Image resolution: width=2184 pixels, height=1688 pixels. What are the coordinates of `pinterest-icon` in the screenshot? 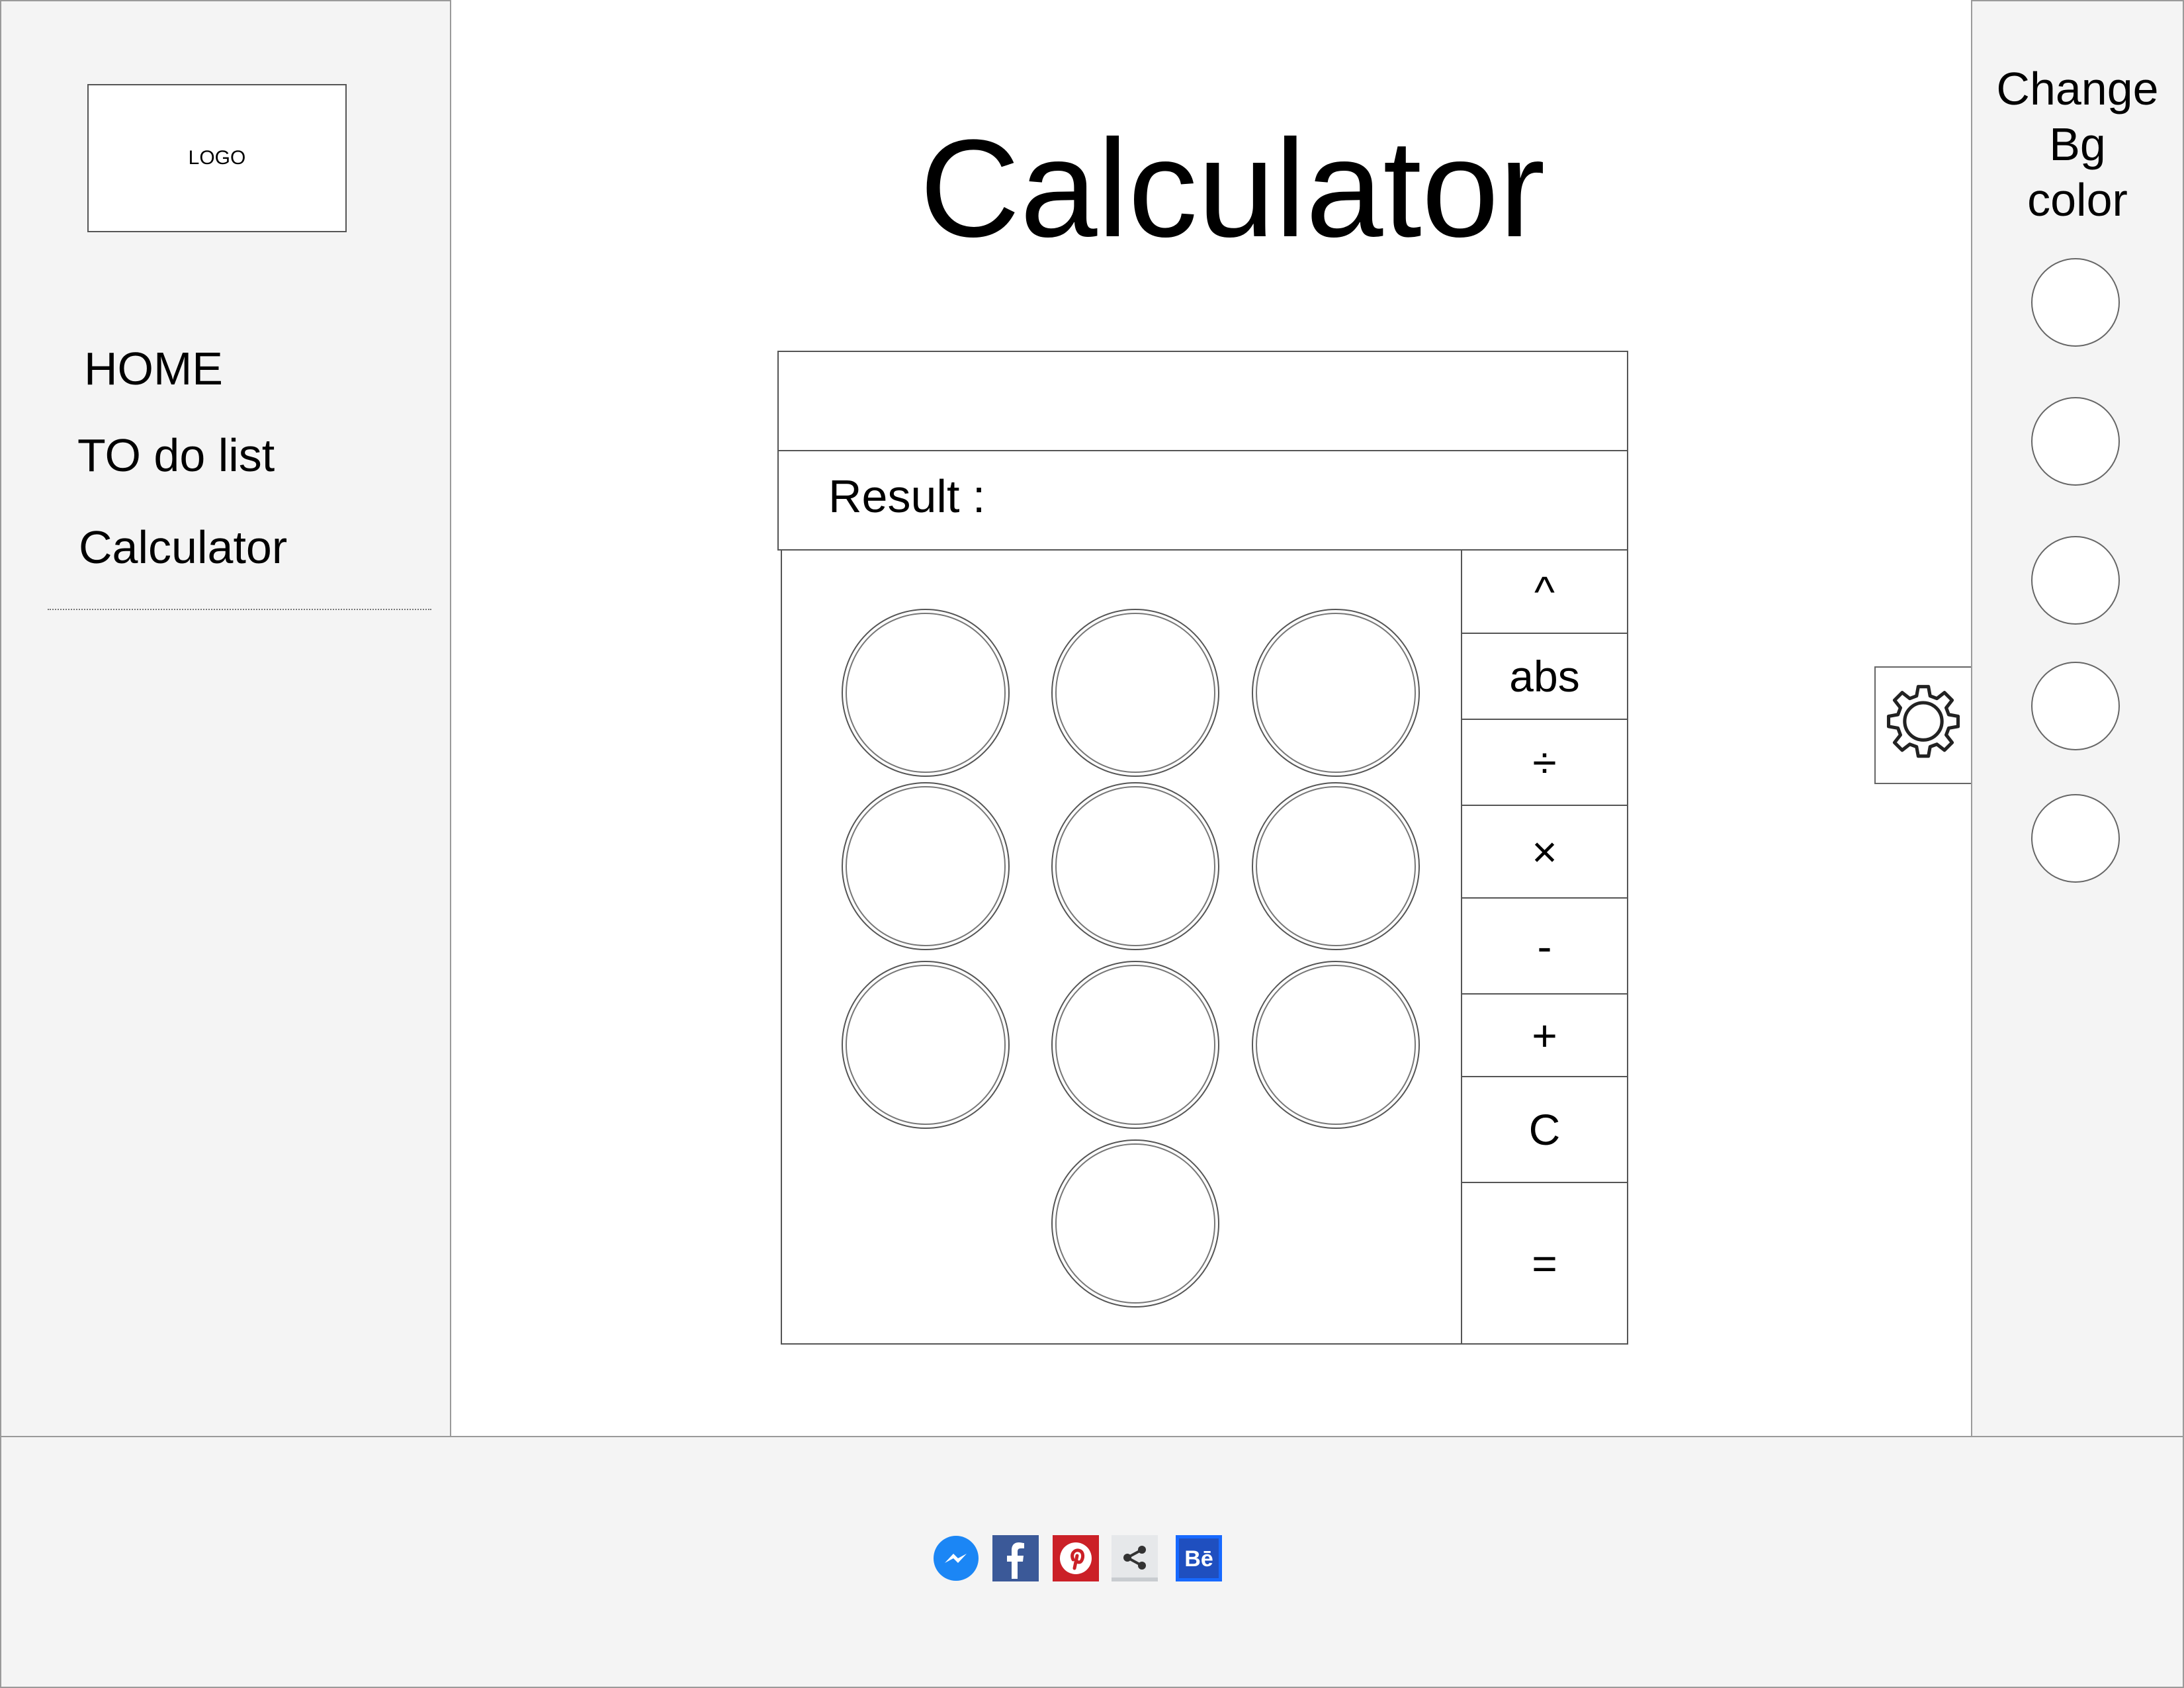 It's located at (1076, 1558).